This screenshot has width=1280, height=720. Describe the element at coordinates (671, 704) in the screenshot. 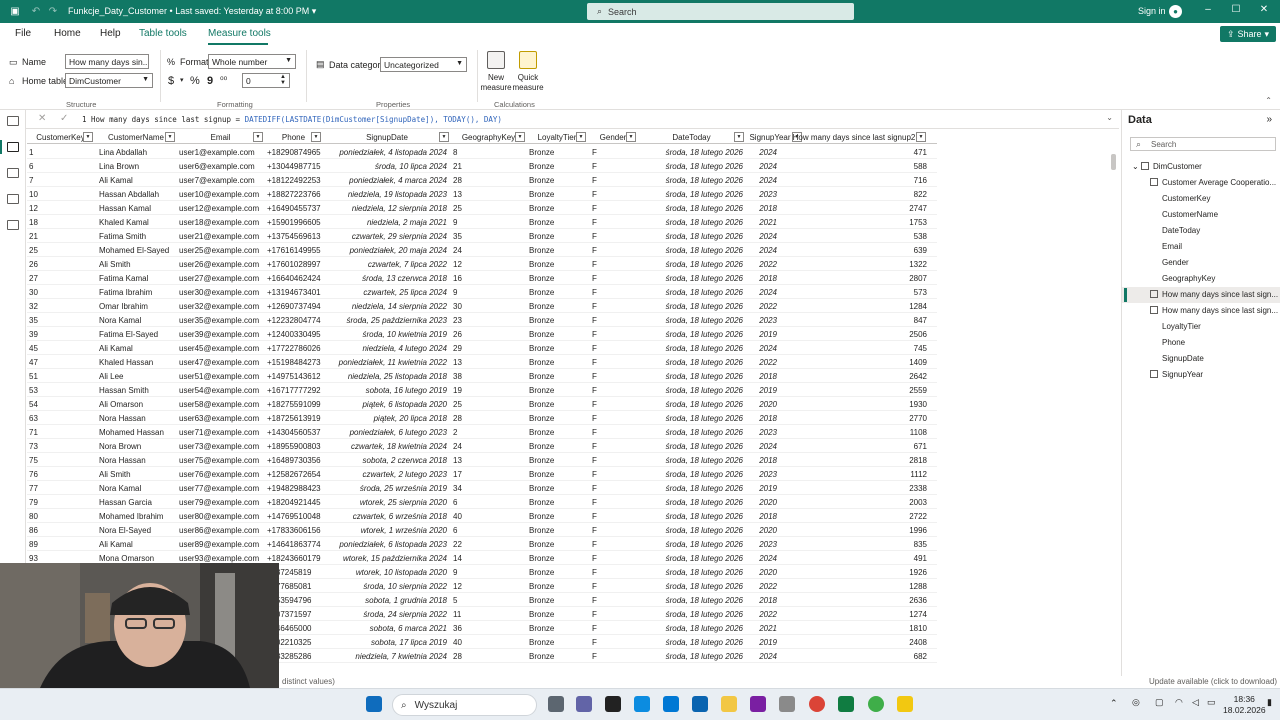

I see `store-icon` at that location.